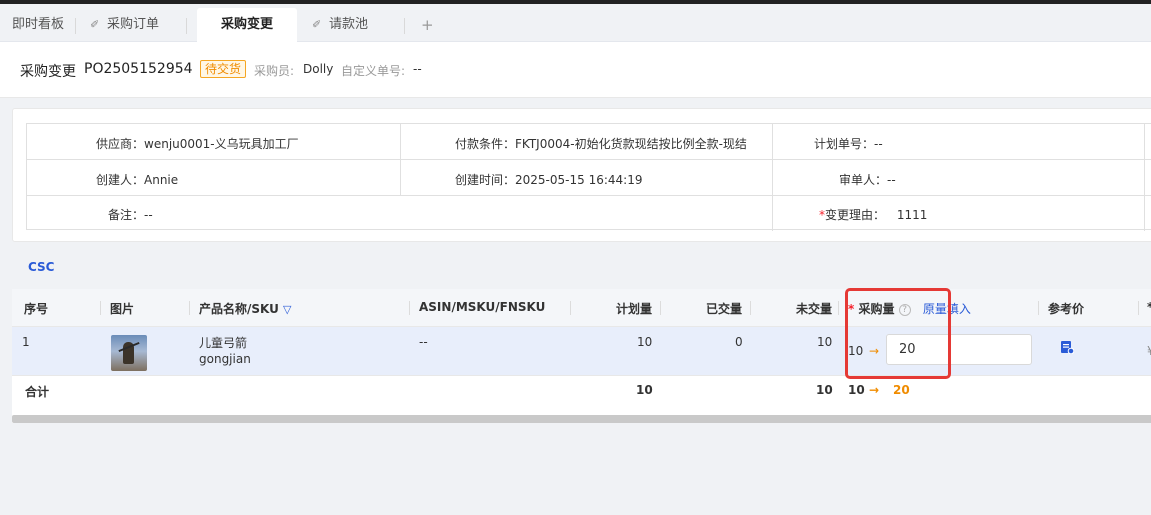 This screenshot has height=515, width=1151. Describe the element at coordinates (126, 215) in the screenshot. I see `remark-label: 备注：` at that location.